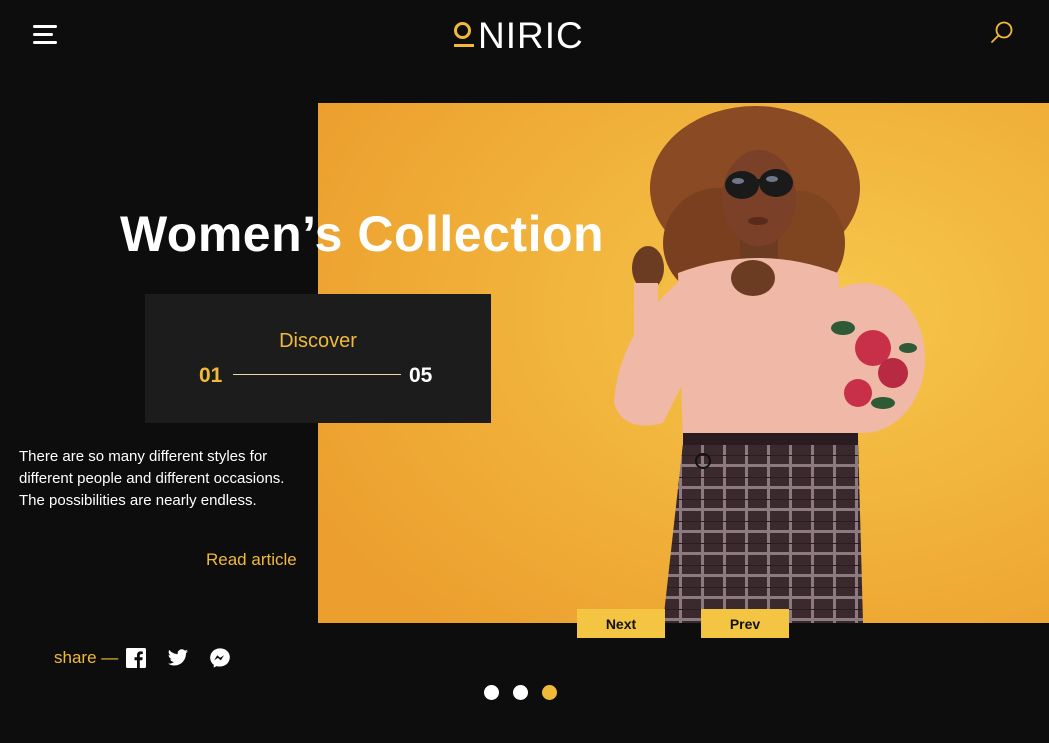 The image size is (1049, 743). I want to click on brand-logo: NIRIC, so click(519, 36).